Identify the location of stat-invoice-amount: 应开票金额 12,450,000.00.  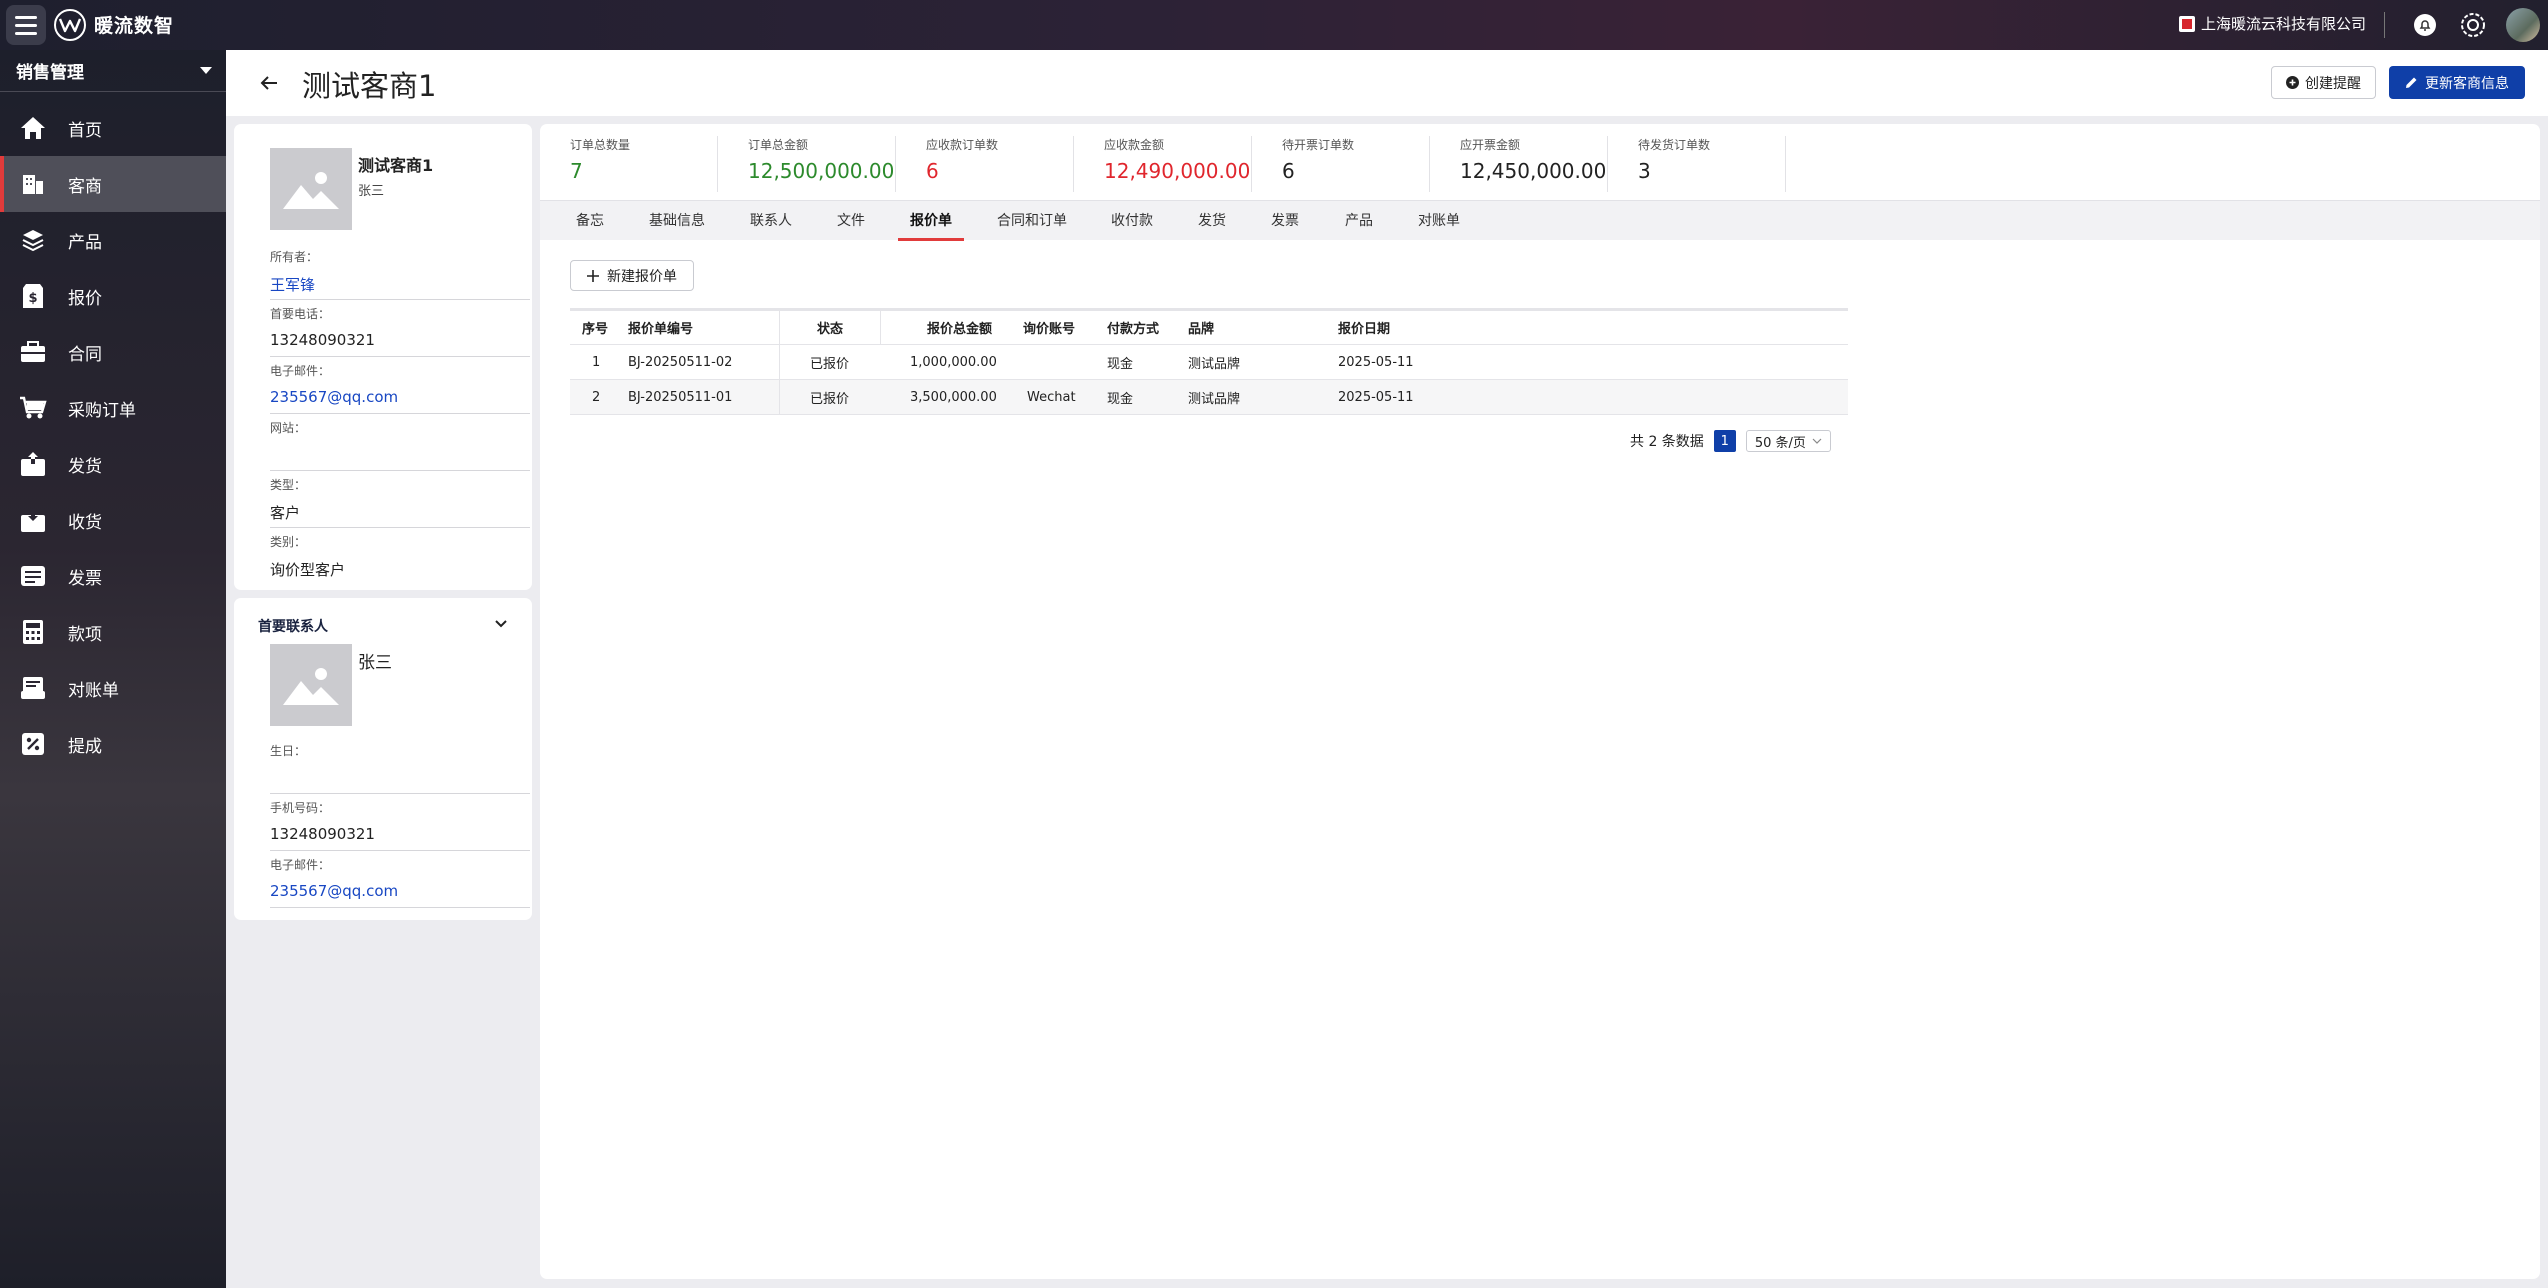
(1519, 164).